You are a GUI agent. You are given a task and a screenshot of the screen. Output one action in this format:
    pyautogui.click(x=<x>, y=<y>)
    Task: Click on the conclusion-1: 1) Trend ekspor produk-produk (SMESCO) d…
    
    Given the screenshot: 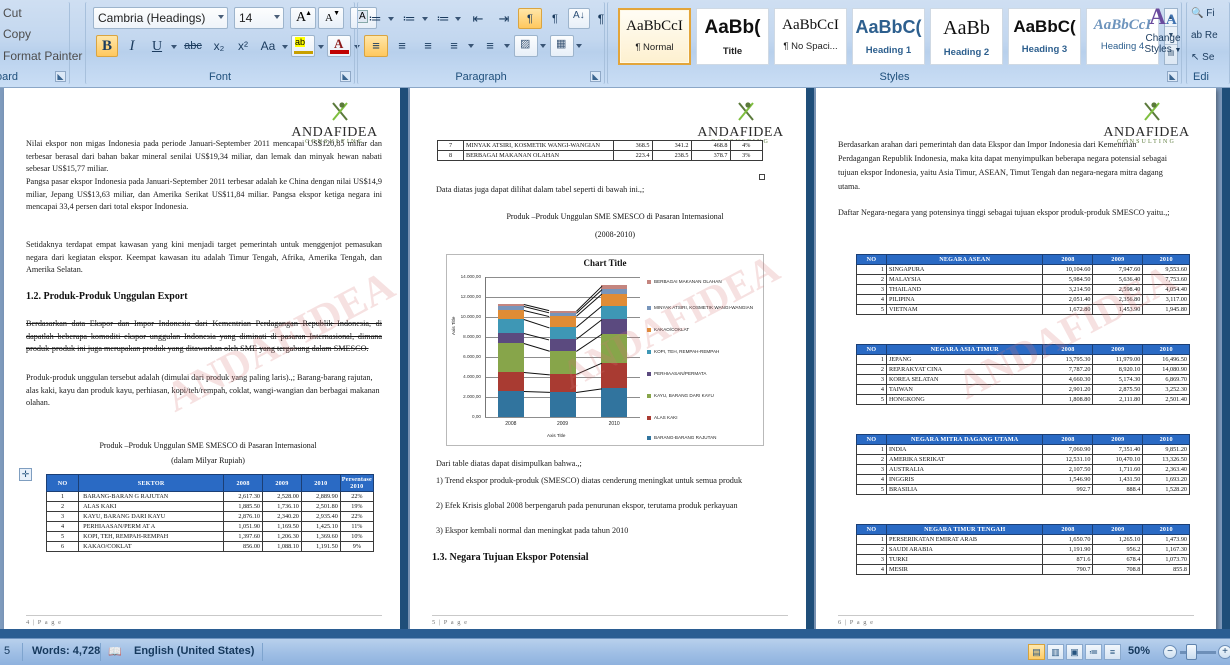 What is the action you would take?
    pyautogui.click(x=607, y=481)
    